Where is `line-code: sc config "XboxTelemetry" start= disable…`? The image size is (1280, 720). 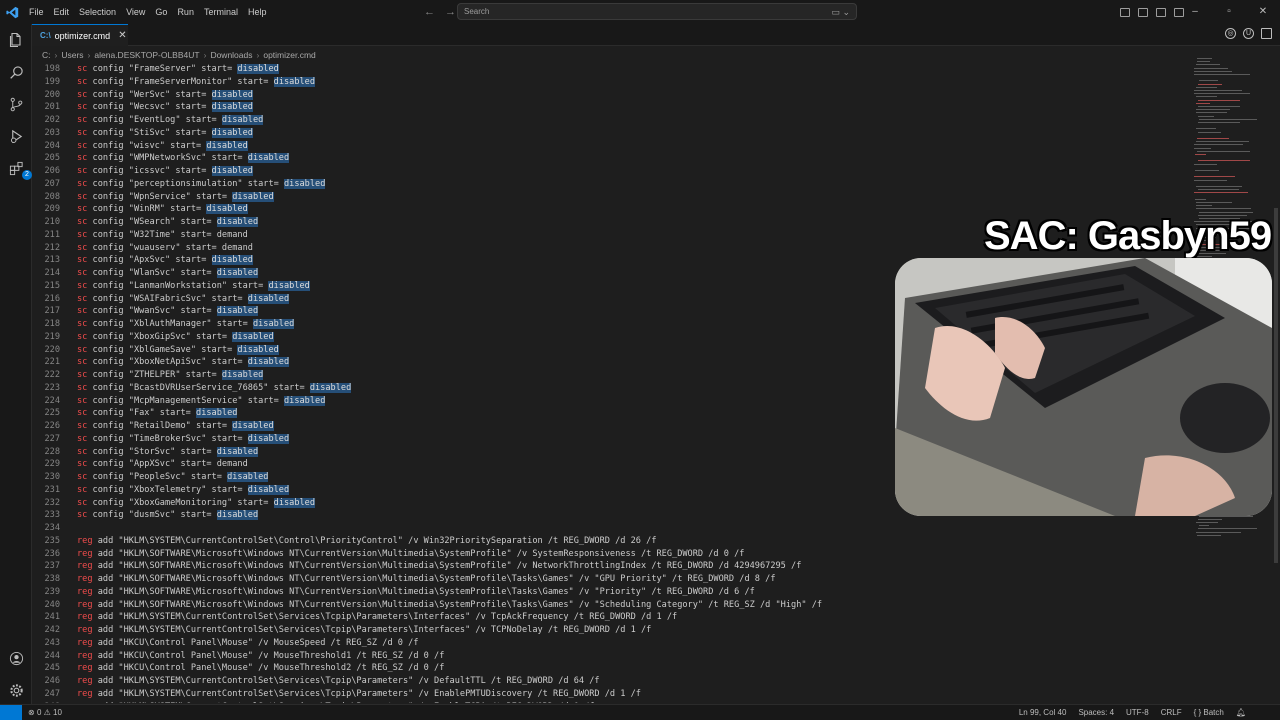 line-code: sc config "XboxTelemetry" start= disable… is located at coordinates (175, 490).